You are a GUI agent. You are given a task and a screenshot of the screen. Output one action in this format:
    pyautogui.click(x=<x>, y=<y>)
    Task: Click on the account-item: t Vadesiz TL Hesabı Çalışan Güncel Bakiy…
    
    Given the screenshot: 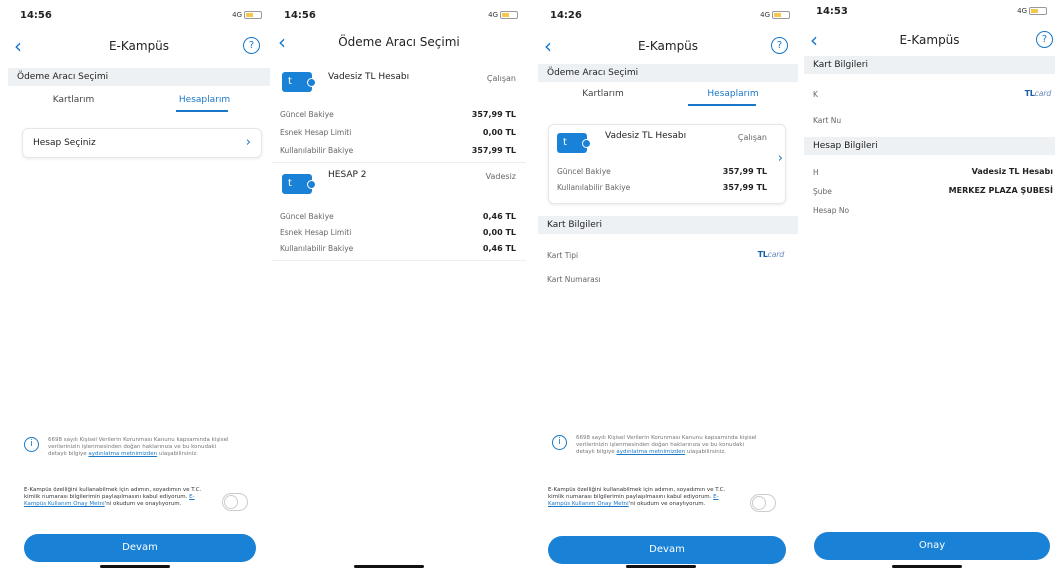 What is the action you would take?
    pyautogui.click(x=399, y=110)
    